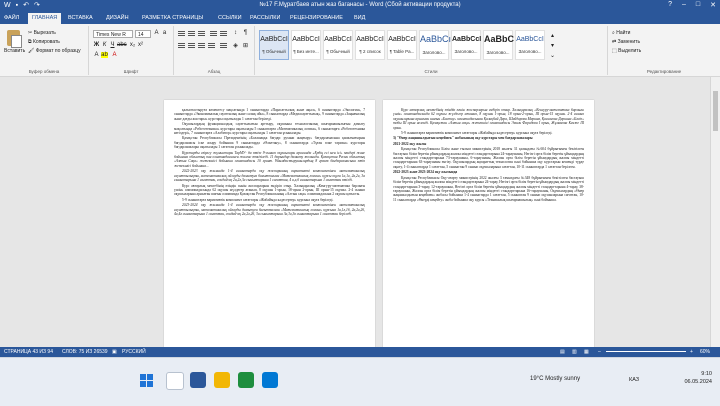 Image resolution: width=720 pixels, height=406 pixels. I want to click on font-group-label: Шрифт, so click(131, 71).